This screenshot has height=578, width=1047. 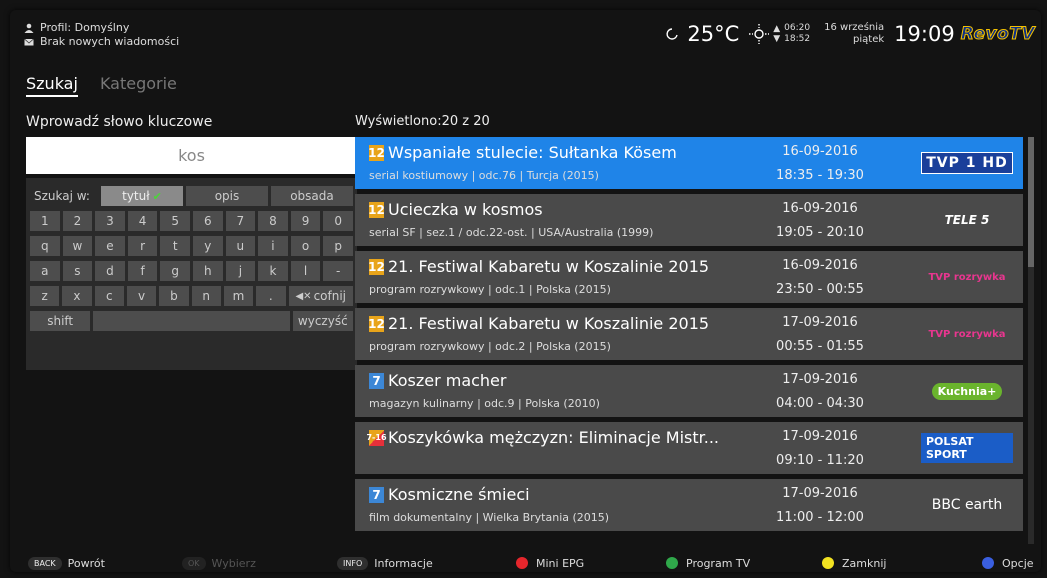 I want to click on key: e, so click(x=110, y=246).